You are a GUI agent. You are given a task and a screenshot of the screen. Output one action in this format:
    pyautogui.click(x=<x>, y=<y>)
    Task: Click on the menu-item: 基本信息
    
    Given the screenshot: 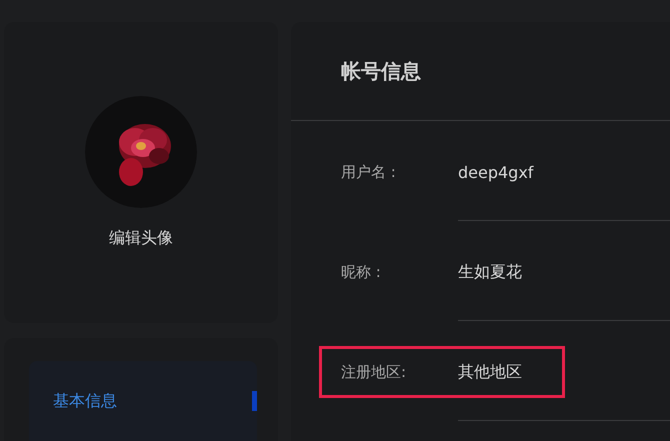 What is the action you would take?
    pyautogui.click(x=143, y=401)
    